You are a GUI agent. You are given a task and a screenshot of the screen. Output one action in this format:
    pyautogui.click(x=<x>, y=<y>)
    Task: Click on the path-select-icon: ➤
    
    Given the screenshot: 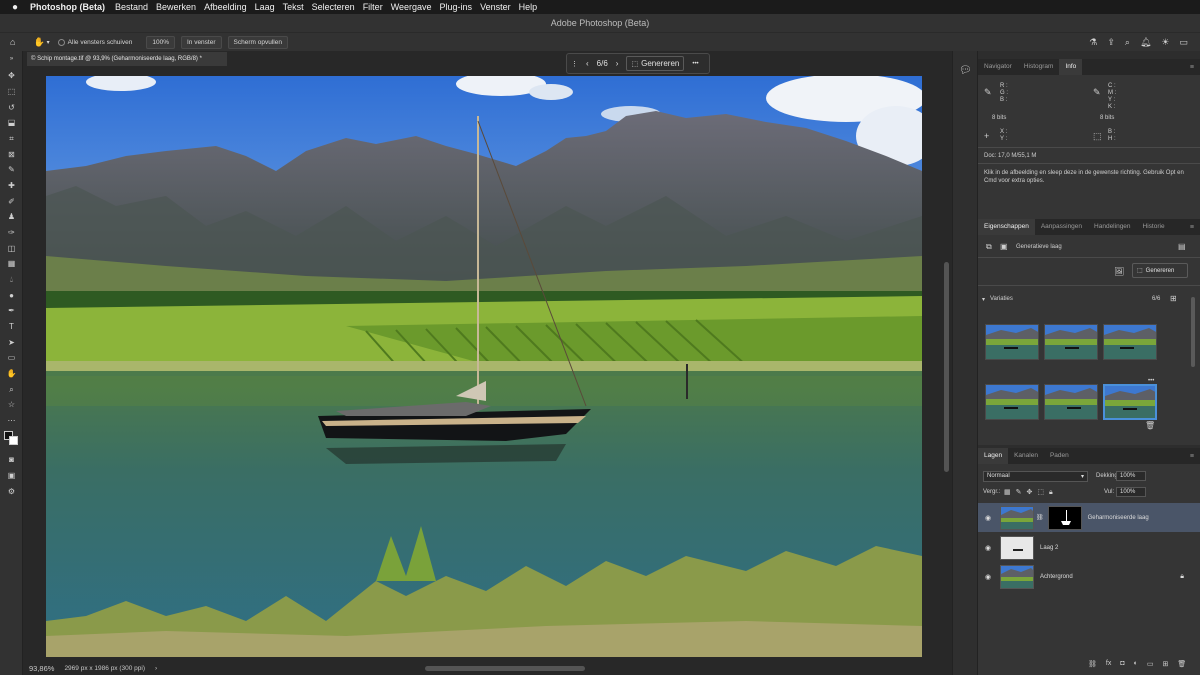 What is the action you would take?
    pyautogui.click(x=11, y=343)
    